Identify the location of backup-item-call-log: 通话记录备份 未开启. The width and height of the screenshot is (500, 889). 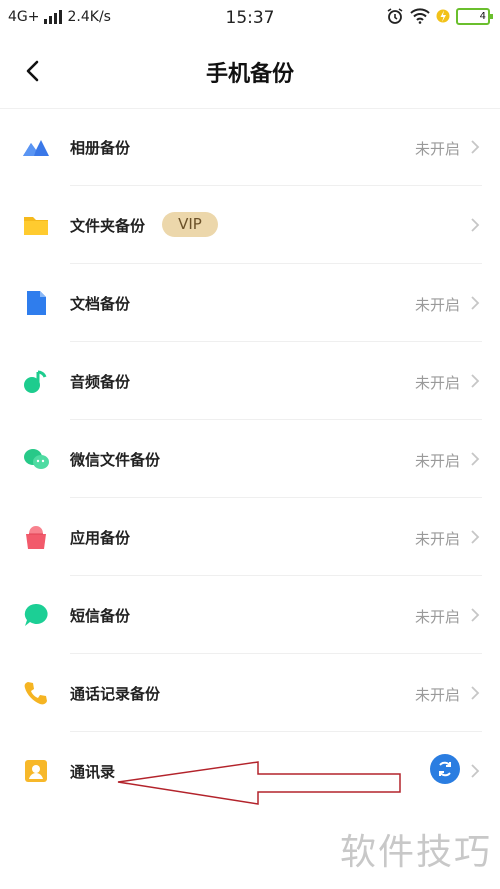
(250, 693).